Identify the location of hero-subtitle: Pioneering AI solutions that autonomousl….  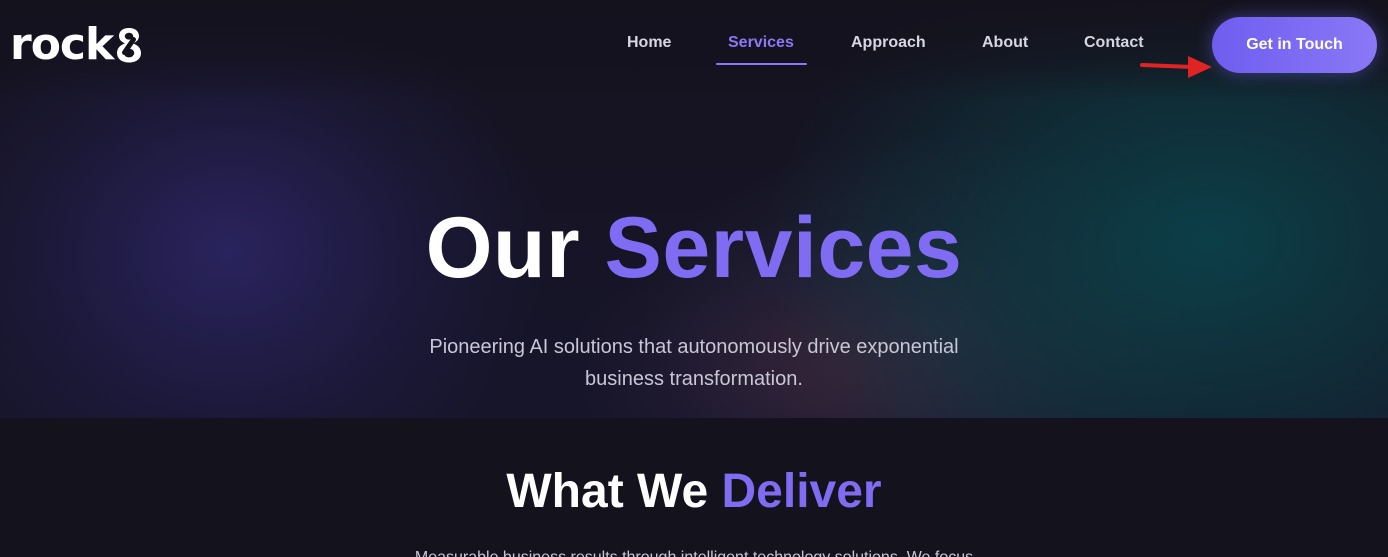
(694, 363).